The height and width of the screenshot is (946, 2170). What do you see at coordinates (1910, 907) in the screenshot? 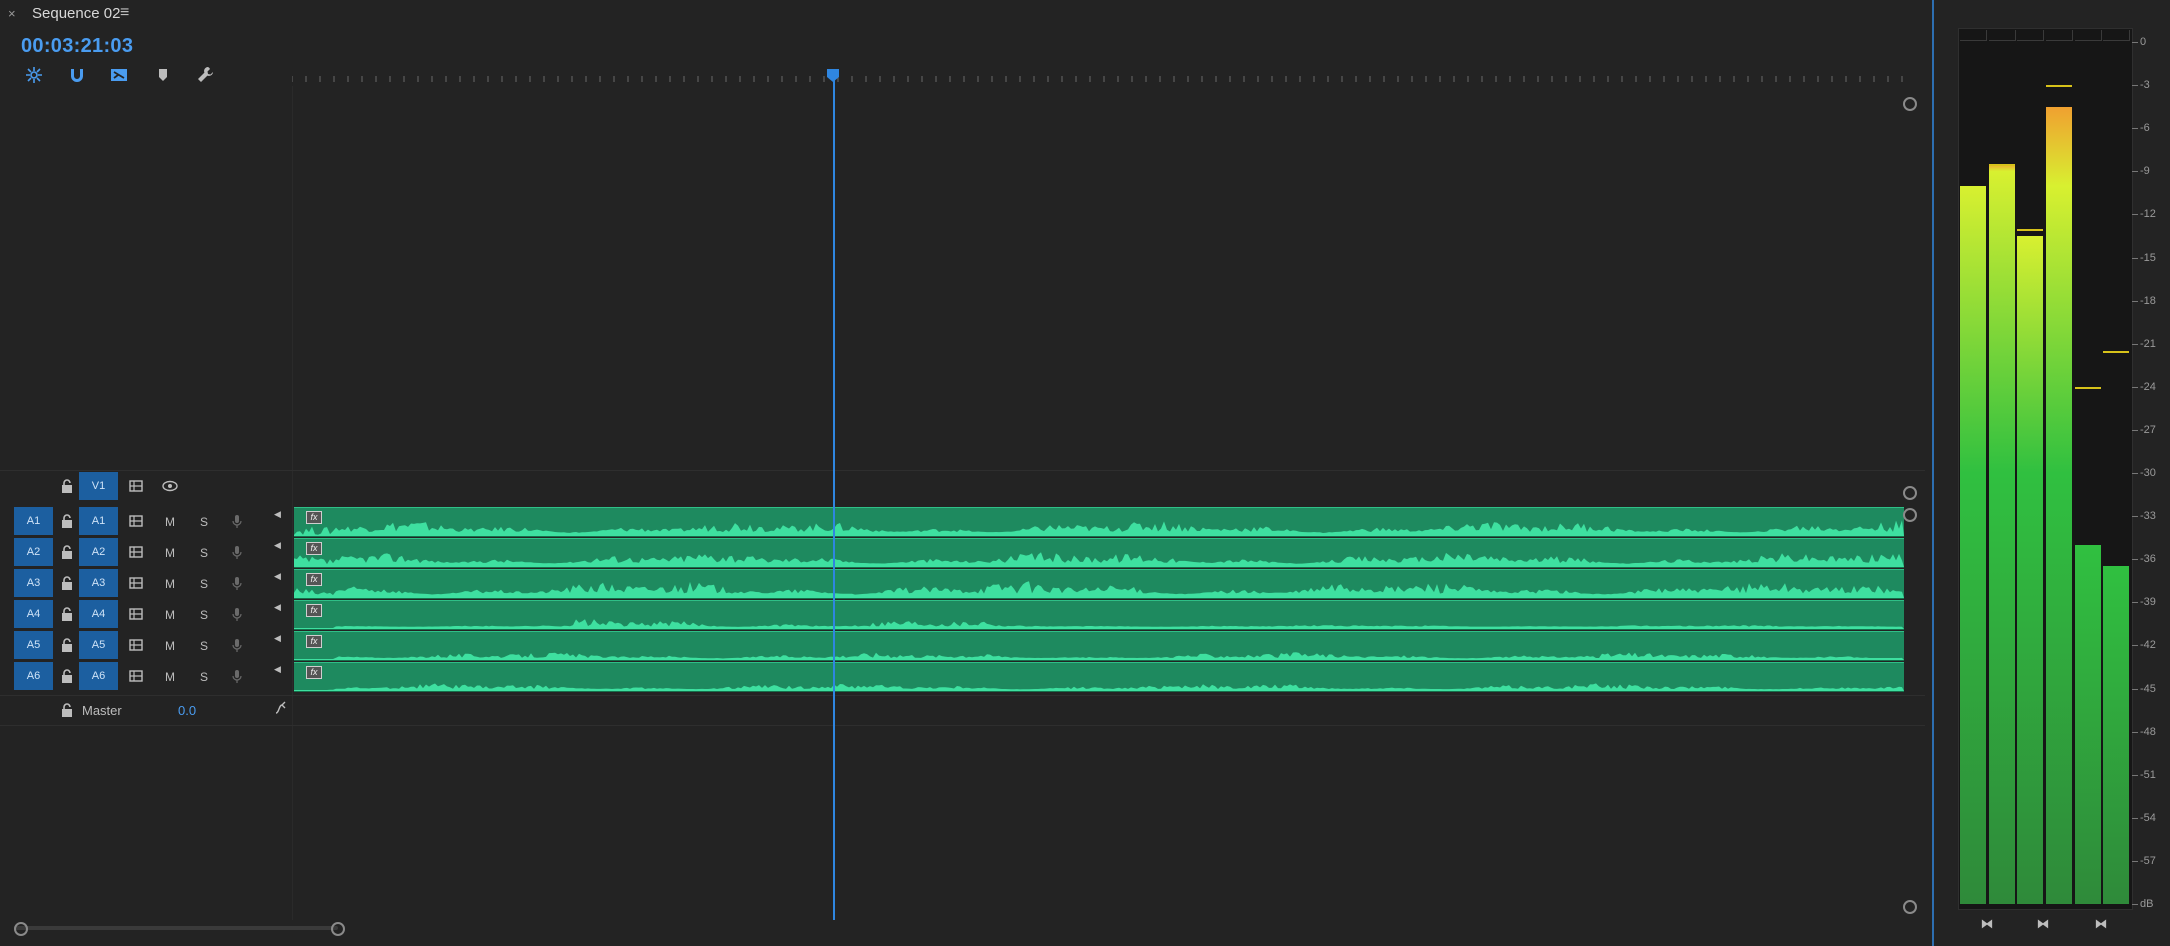
I see `audio-scroll-bottom-handle` at bounding box center [1910, 907].